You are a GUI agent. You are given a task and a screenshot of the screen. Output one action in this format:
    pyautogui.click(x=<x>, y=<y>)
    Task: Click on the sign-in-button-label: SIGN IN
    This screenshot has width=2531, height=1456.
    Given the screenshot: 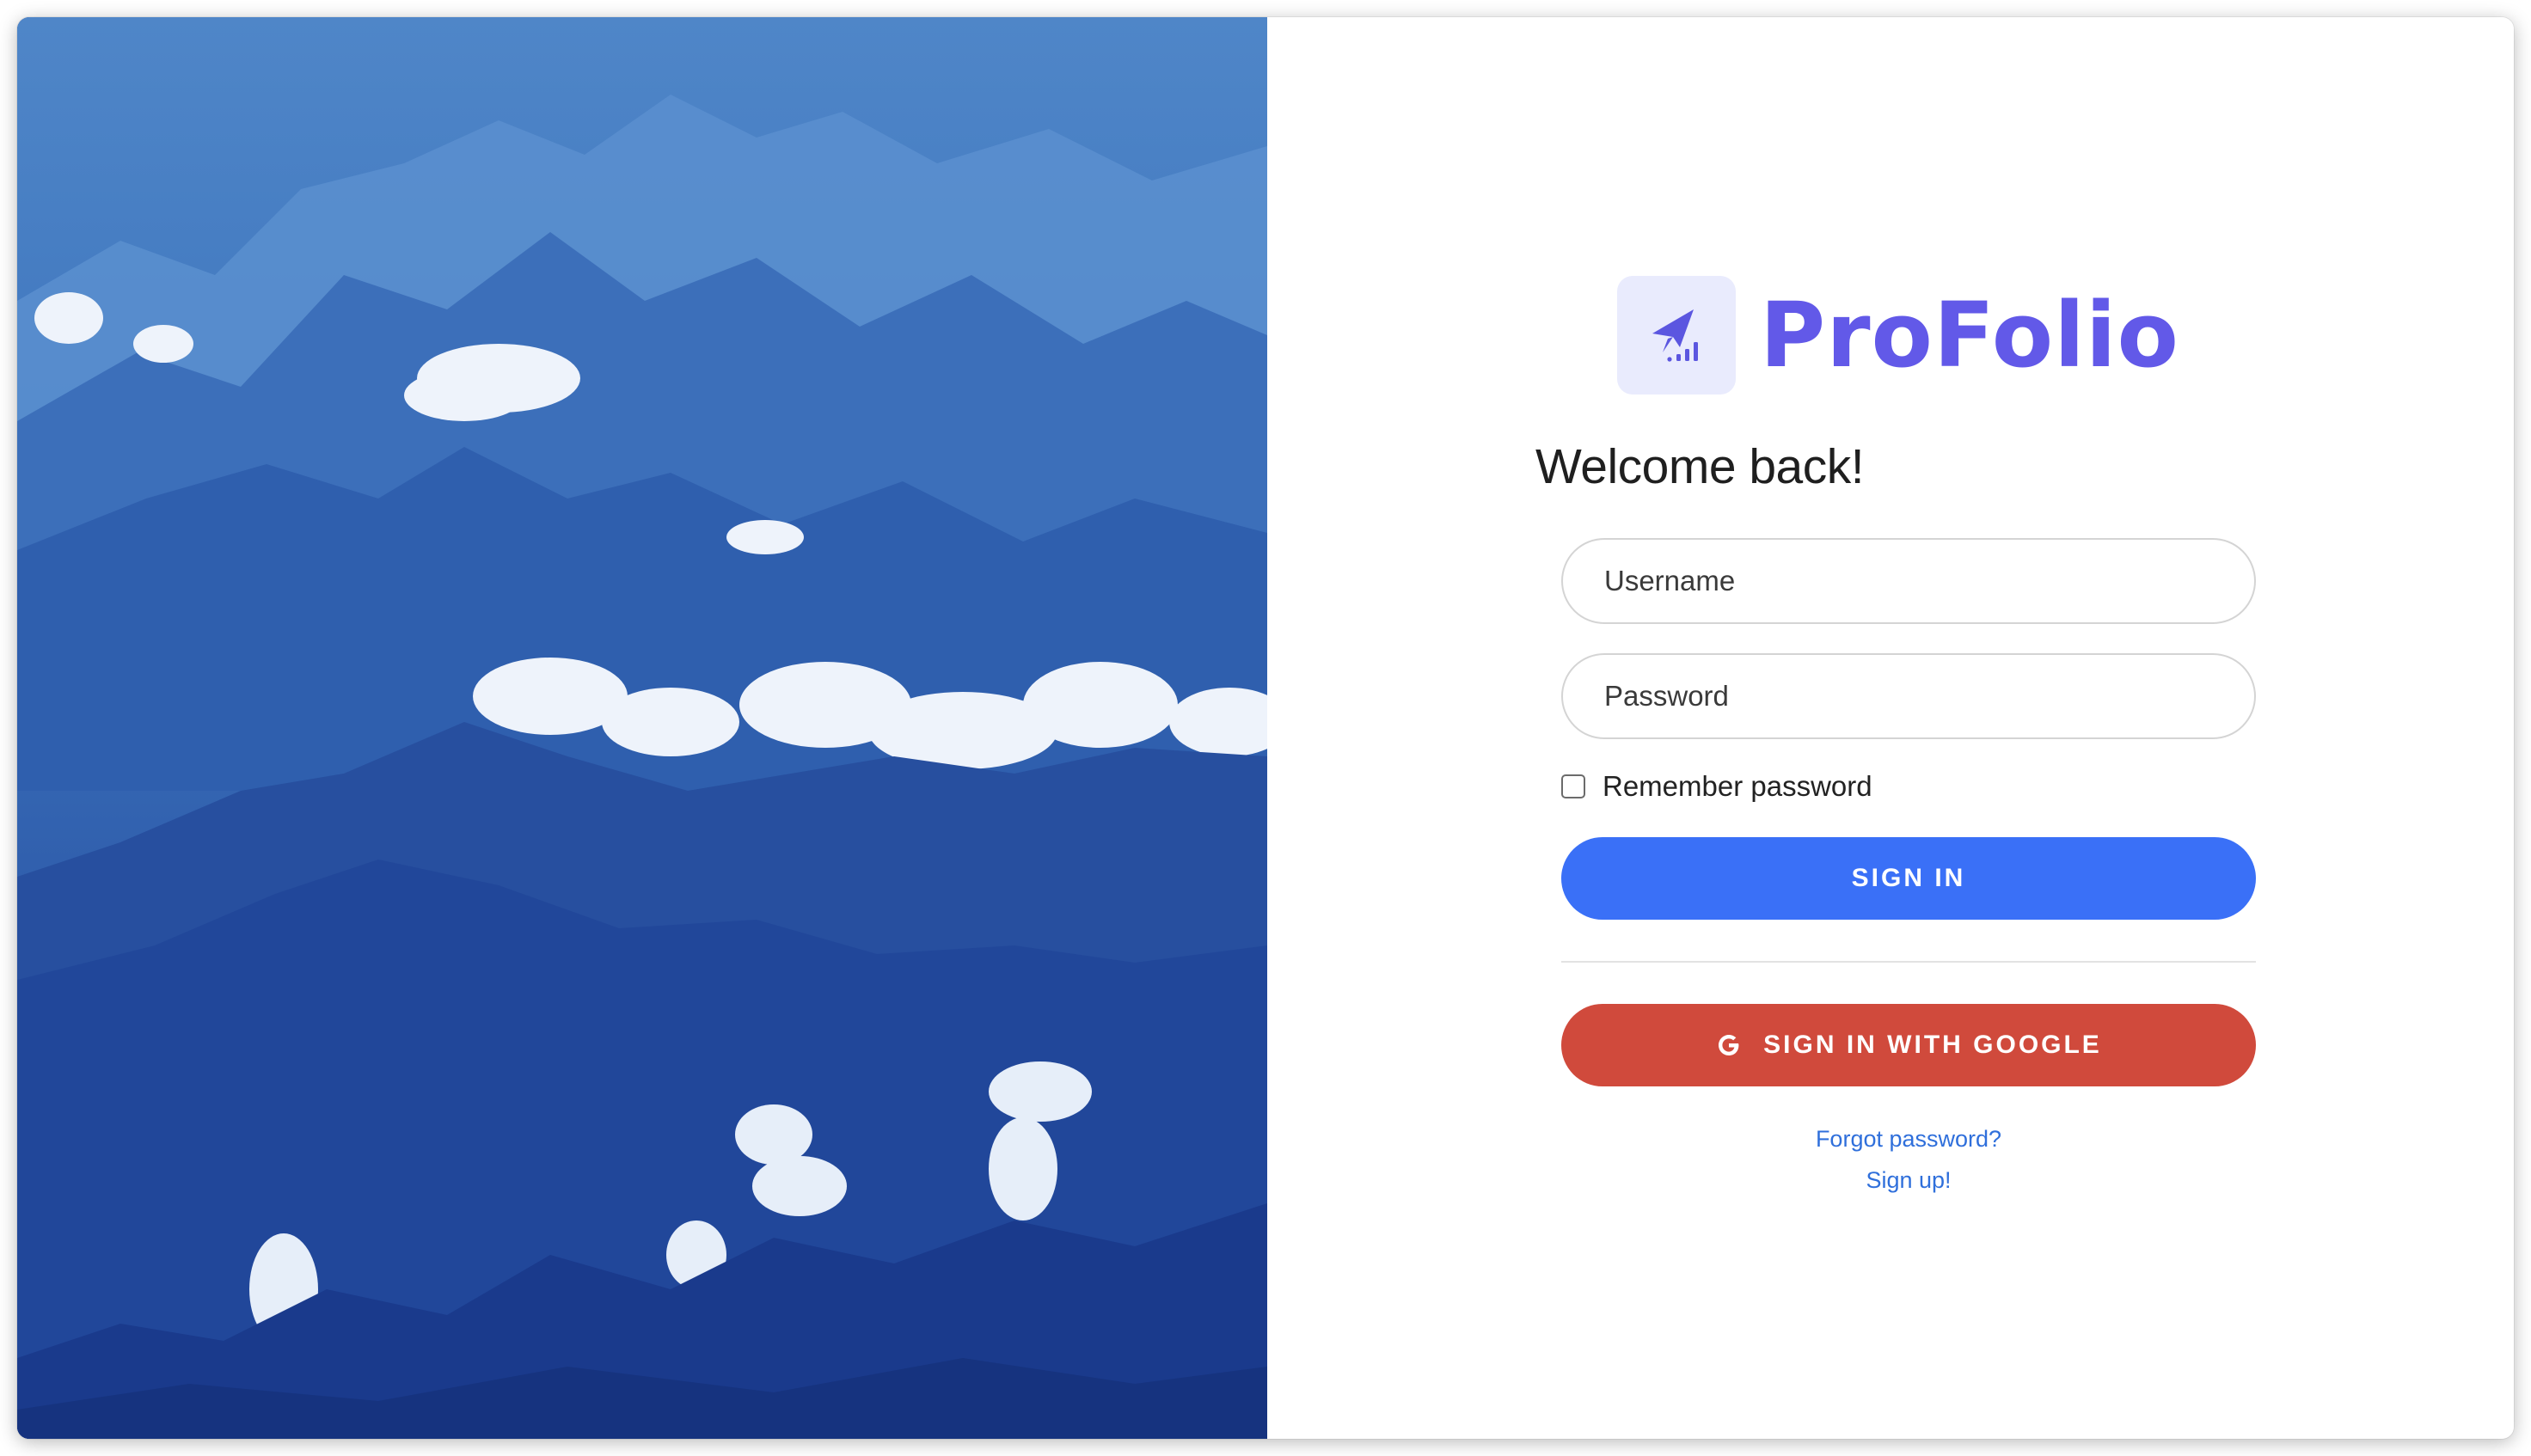 What is the action you would take?
    pyautogui.click(x=1908, y=878)
    